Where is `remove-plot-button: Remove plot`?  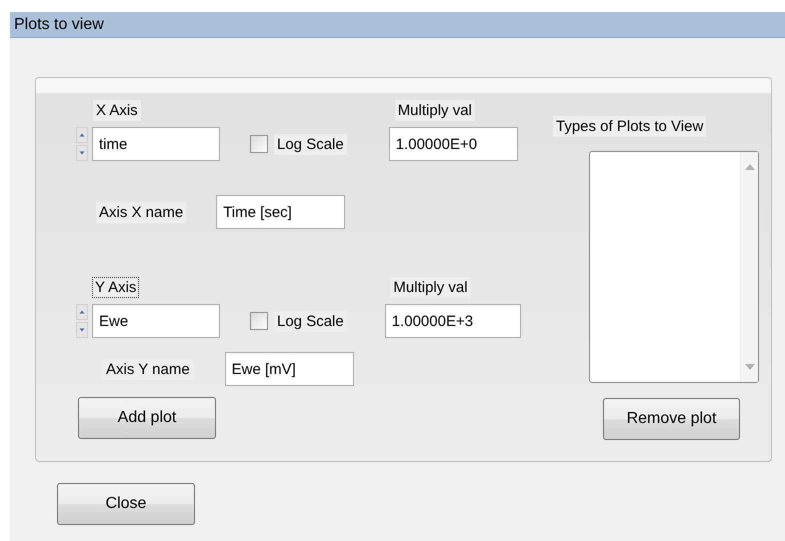
remove-plot-button: Remove plot is located at coordinates (671, 419).